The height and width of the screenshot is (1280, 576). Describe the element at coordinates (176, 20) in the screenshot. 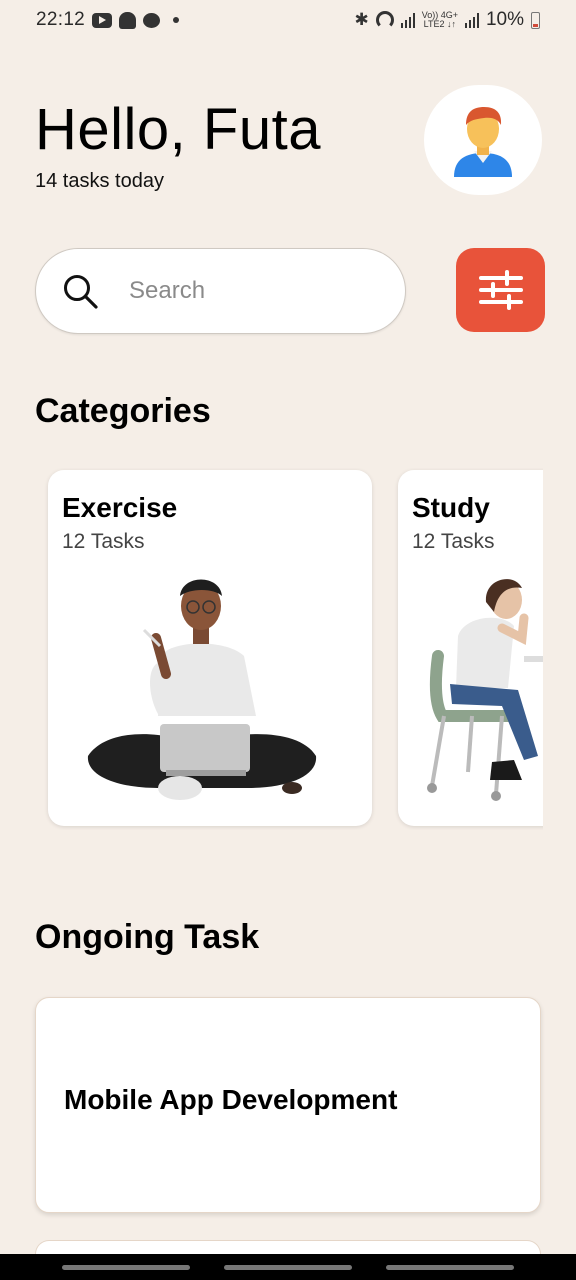

I see `more-notifications-icon` at that location.